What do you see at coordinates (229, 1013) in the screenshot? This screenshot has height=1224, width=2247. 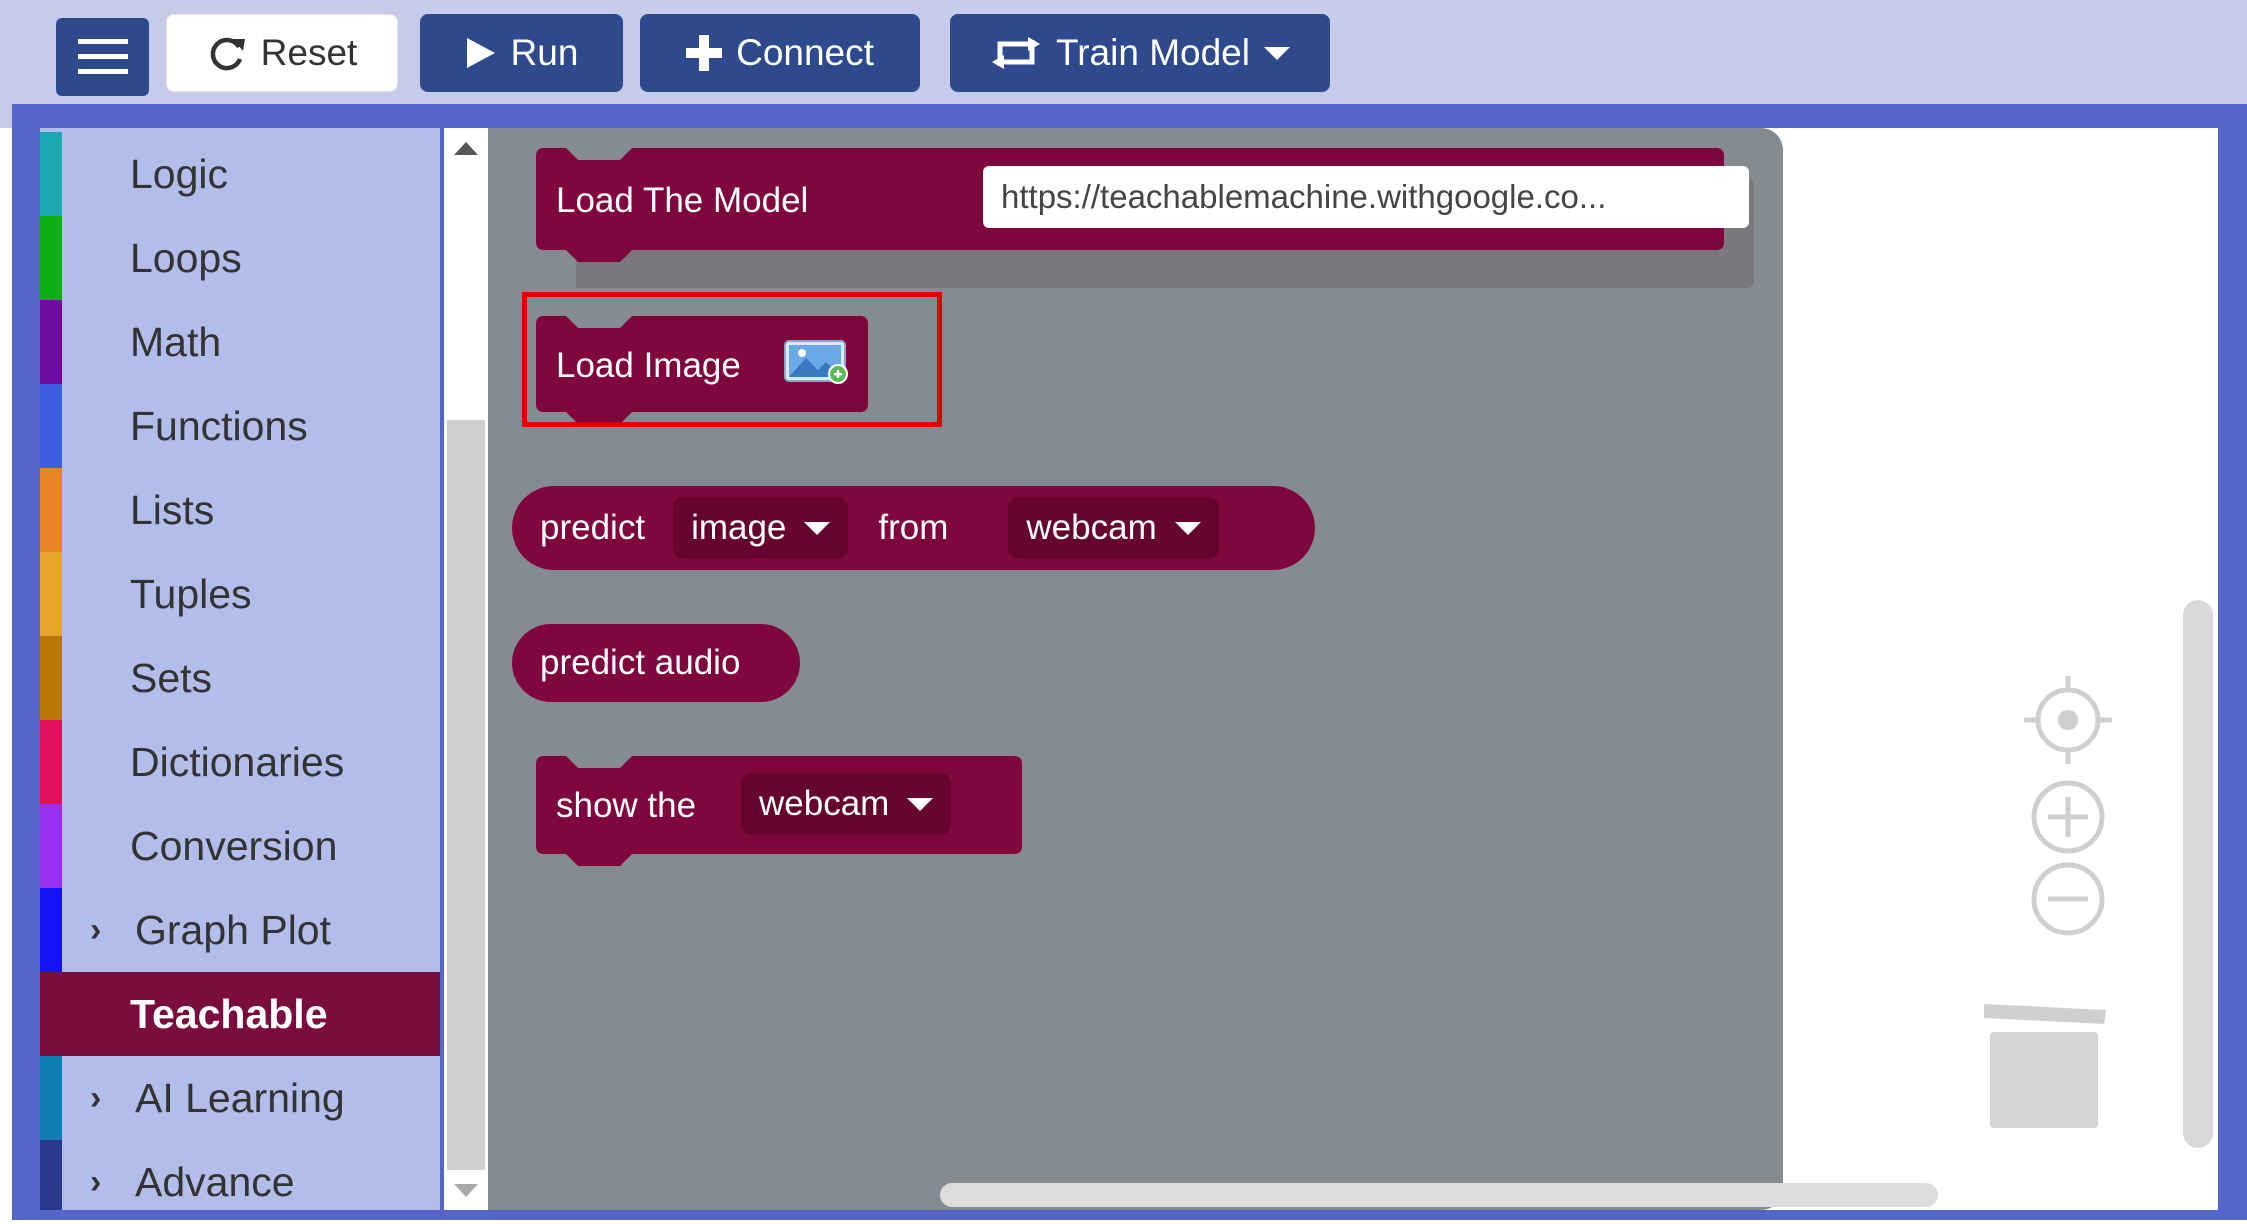 I see `category-label: Teachable` at bounding box center [229, 1013].